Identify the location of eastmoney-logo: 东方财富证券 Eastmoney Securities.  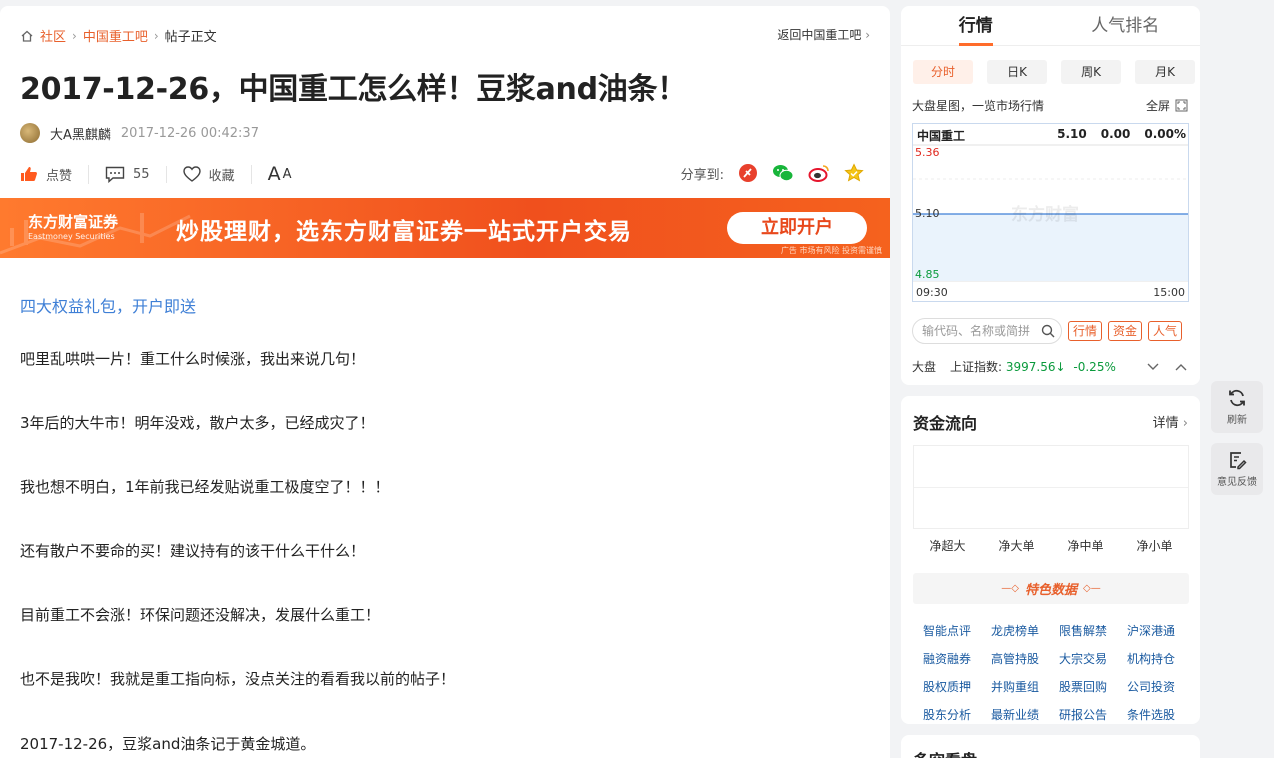
(73, 226).